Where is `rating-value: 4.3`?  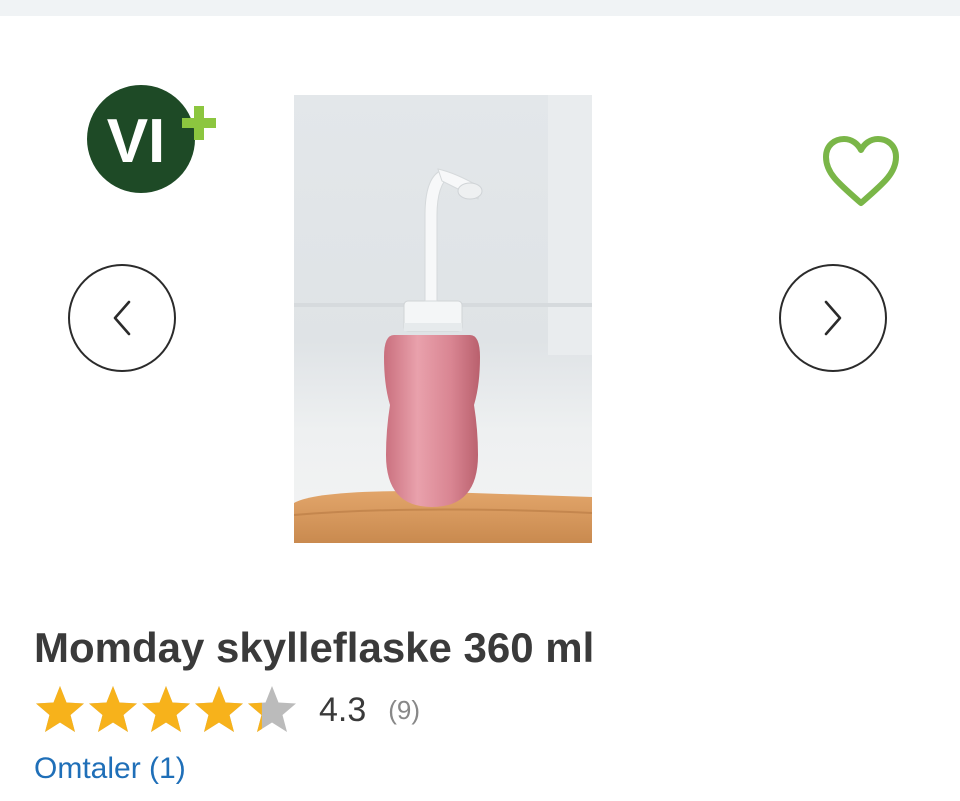
rating-value: 4.3 is located at coordinates (343, 709).